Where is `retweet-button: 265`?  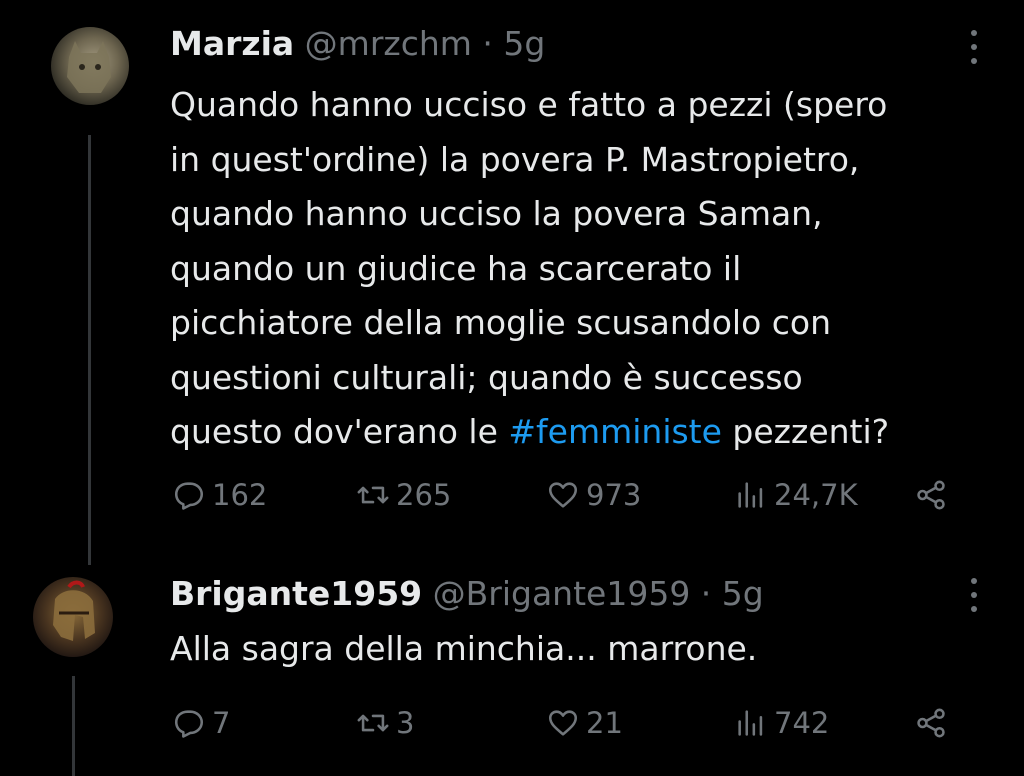 retweet-button: 265 is located at coordinates (403, 495).